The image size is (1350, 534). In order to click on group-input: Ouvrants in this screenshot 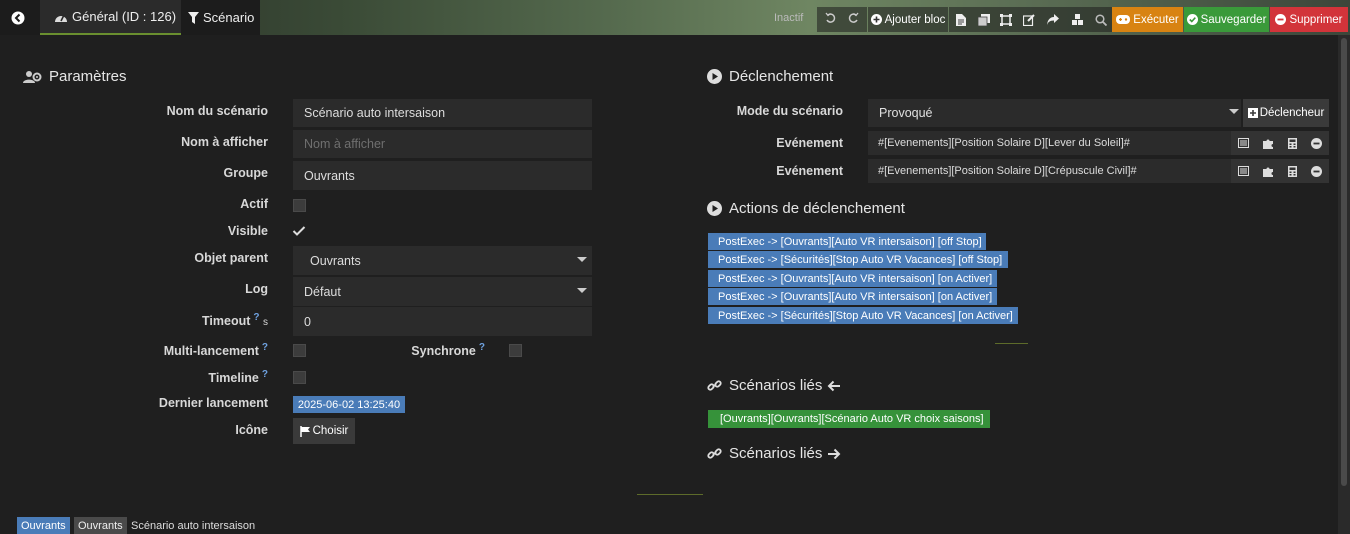, I will do `click(442, 175)`.